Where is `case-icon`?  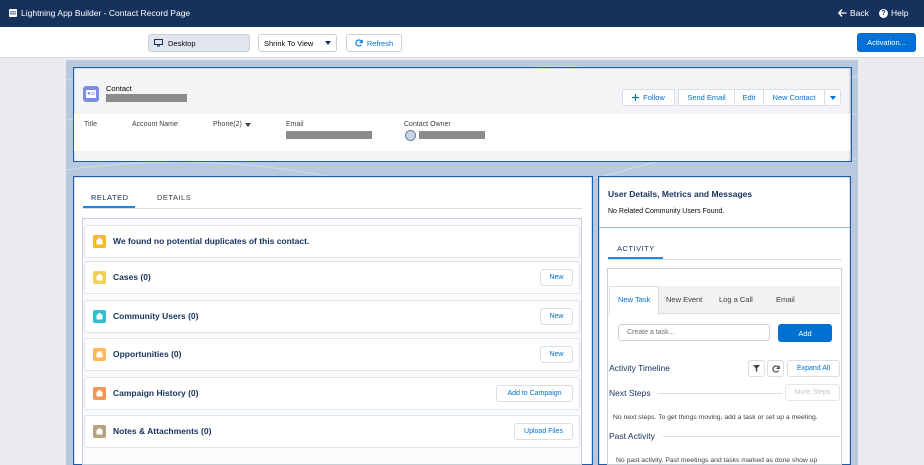
case-icon is located at coordinates (99, 277).